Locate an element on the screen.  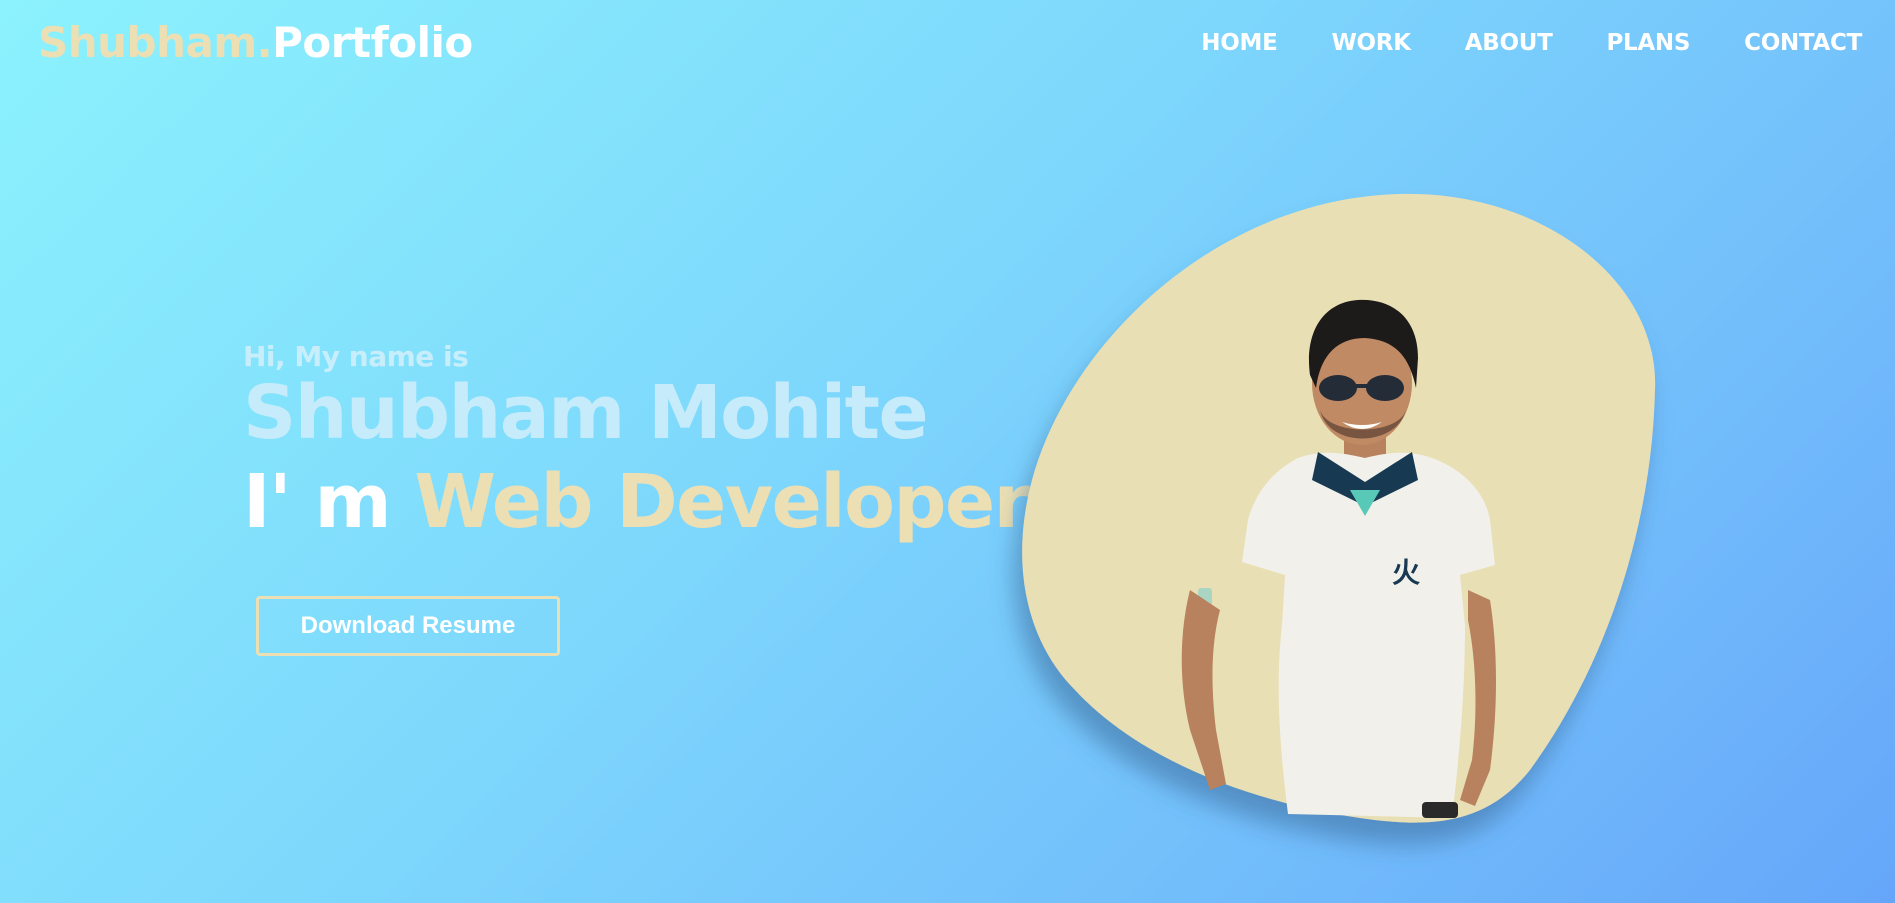
nav-link-contact: CONTACT is located at coordinates (1803, 43).